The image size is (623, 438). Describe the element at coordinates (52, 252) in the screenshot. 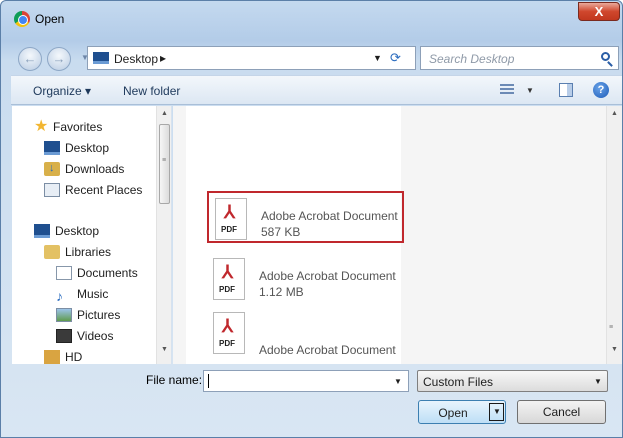

I see `libraries-icon` at that location.